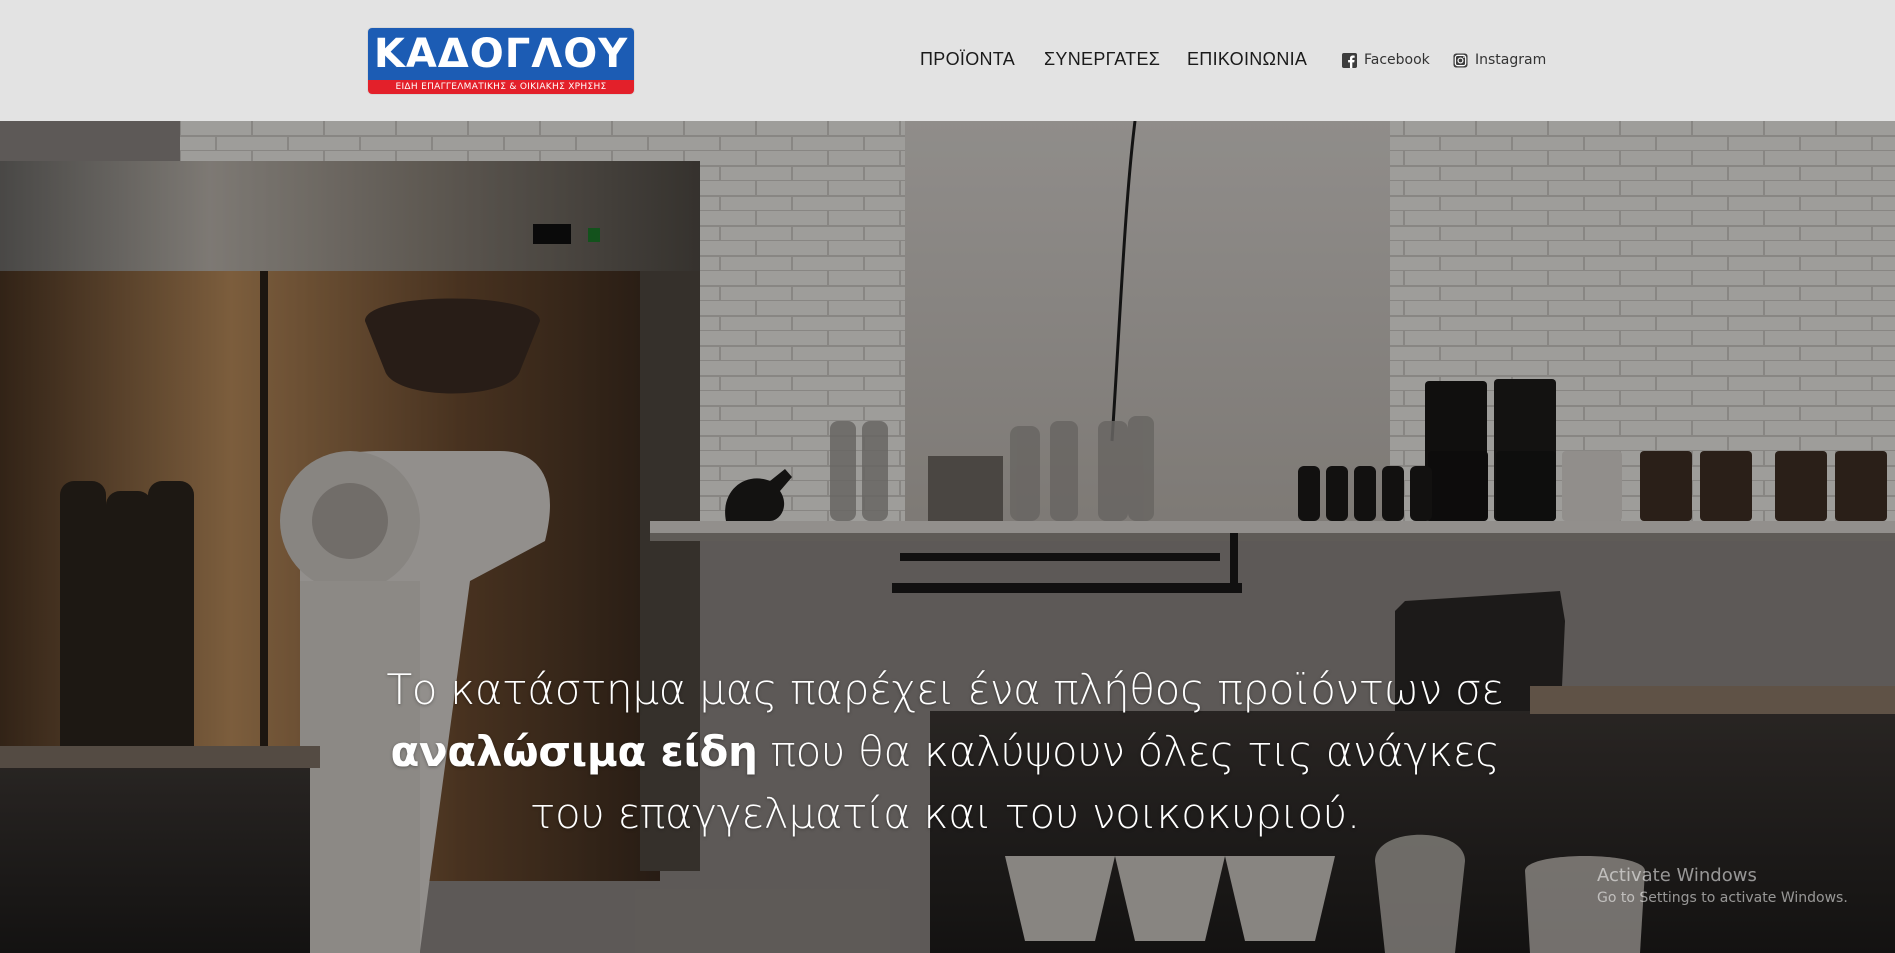 The image size is (1895, 953). Describe the element at coordinates (945, 813) in the screenshot. I see `hero-tagline-line-3: του επαγγελματία και του νοικοκυριού.` at that location.